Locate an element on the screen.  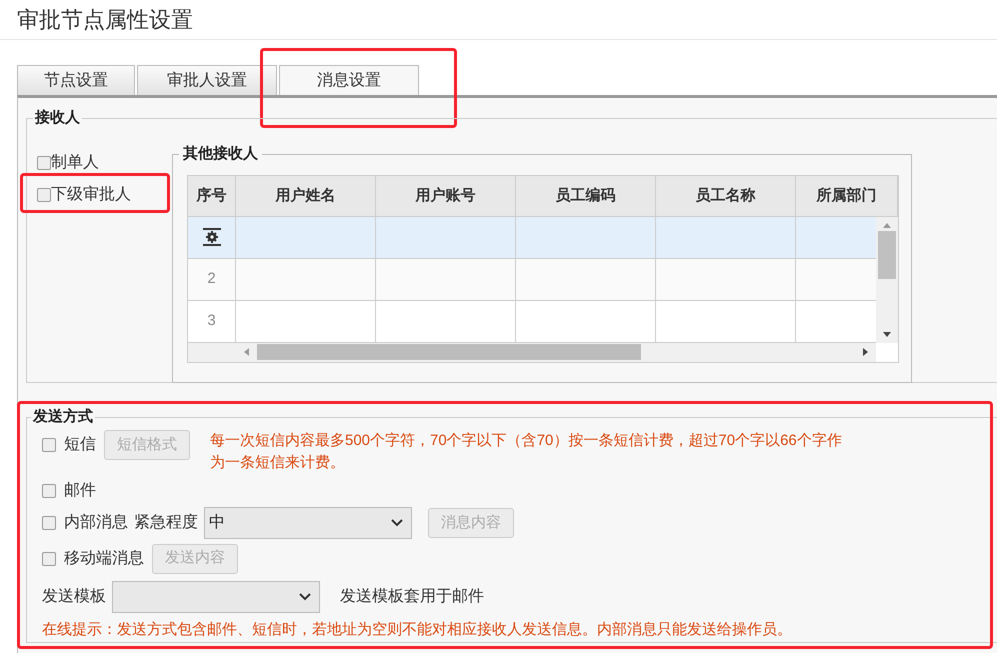
checkbox-label: 短信 is located at coordinates (80, 445).